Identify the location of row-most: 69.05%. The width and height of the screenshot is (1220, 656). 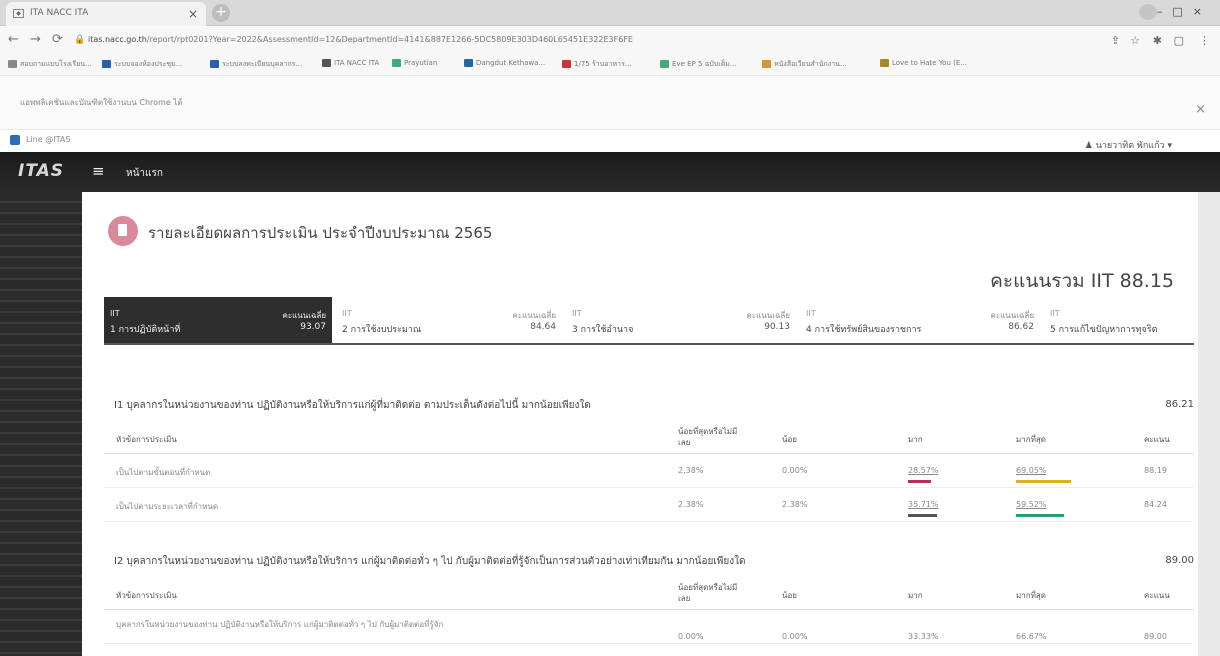
(1031, 470).